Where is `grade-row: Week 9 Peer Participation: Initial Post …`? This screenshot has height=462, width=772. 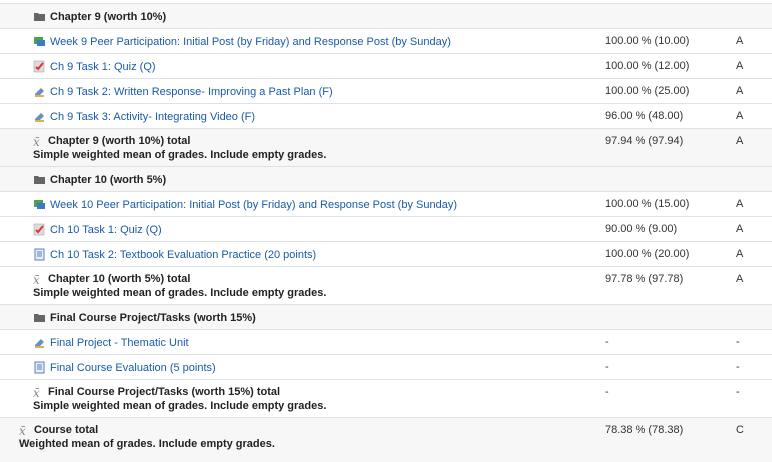 grade-row: Week 9 Peer Participation: Initial Post … is located at coordinates (386, 40).